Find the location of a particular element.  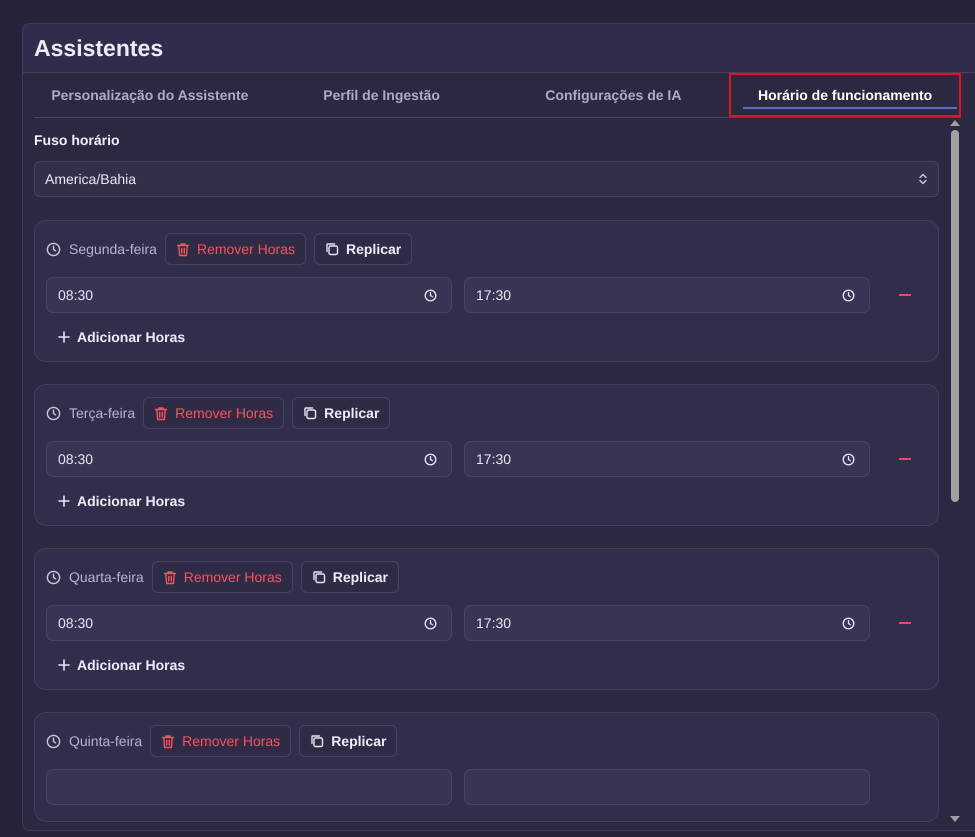

tab: Personalização do Assistente is located at coordinates (150, 95).